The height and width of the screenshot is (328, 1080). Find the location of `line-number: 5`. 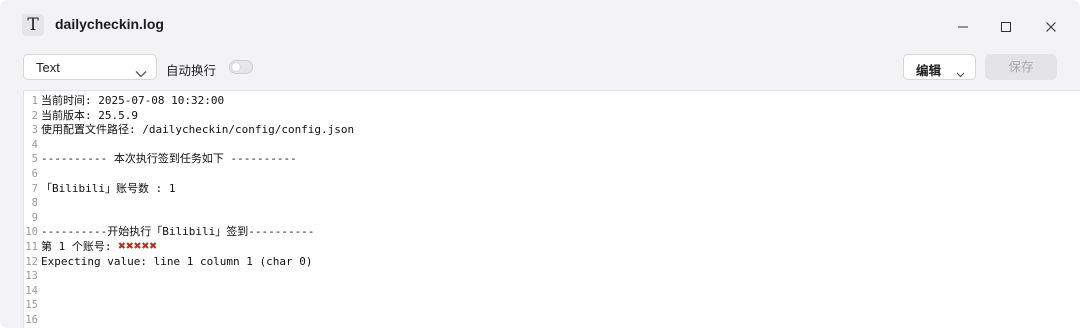

line-number: 5 is located at coordinates (34, 159).